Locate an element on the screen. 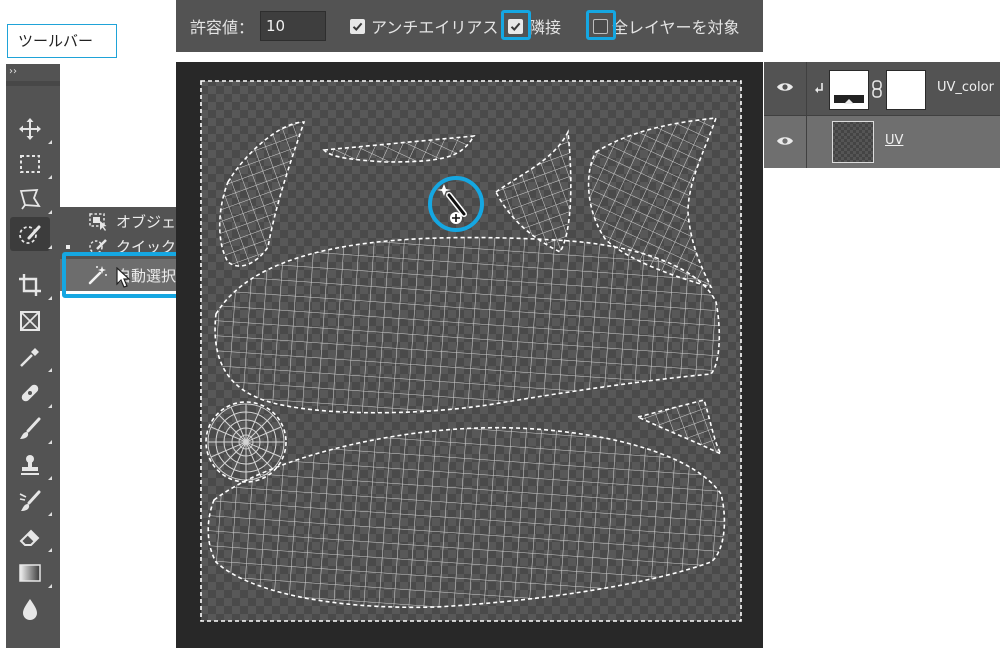  mask-link-icon is located at coordinates (877, 89).